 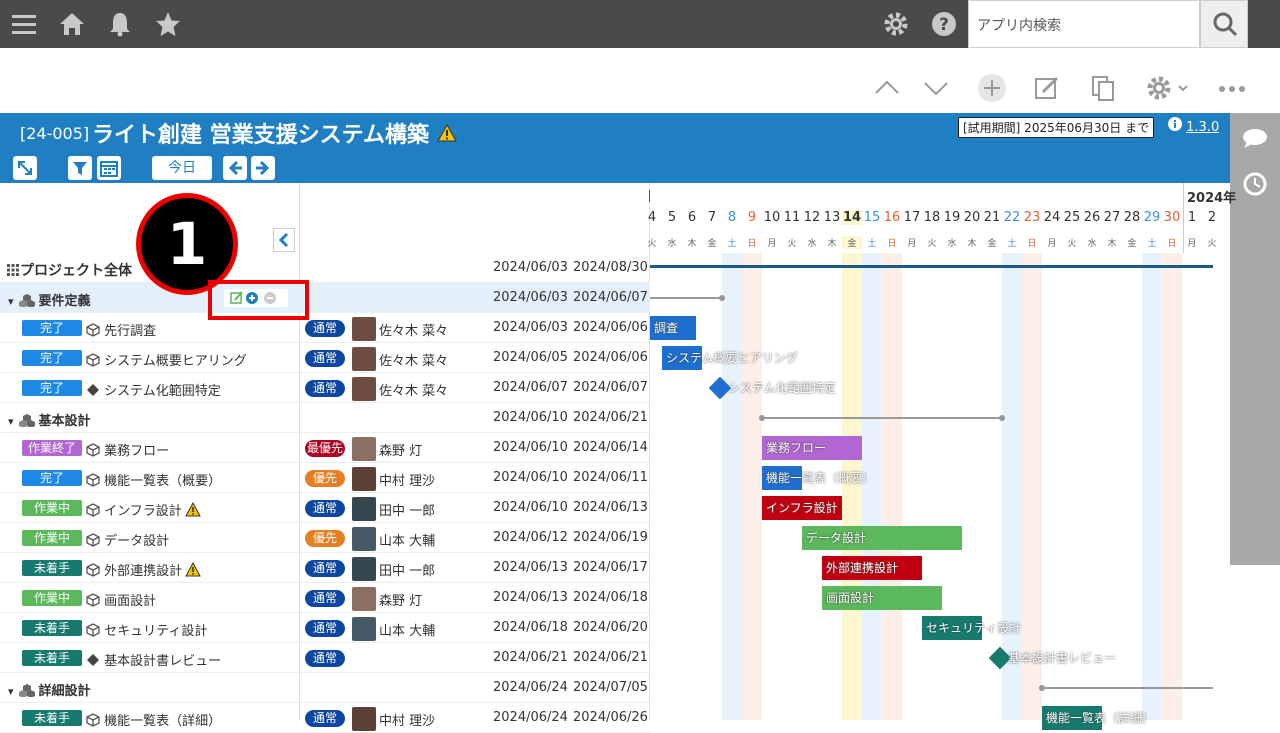 I want to click on today-button: 今日, so click(x=182, y=168).